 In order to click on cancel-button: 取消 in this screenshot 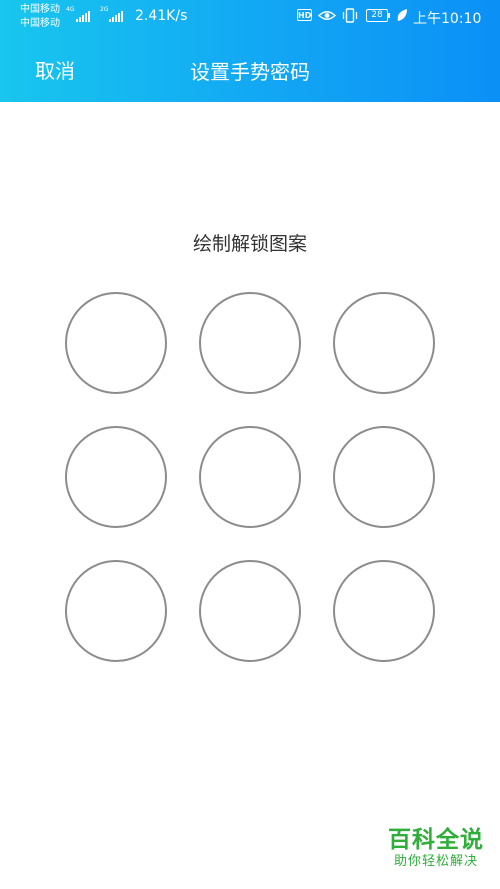, I will do `click(55, 69)`.